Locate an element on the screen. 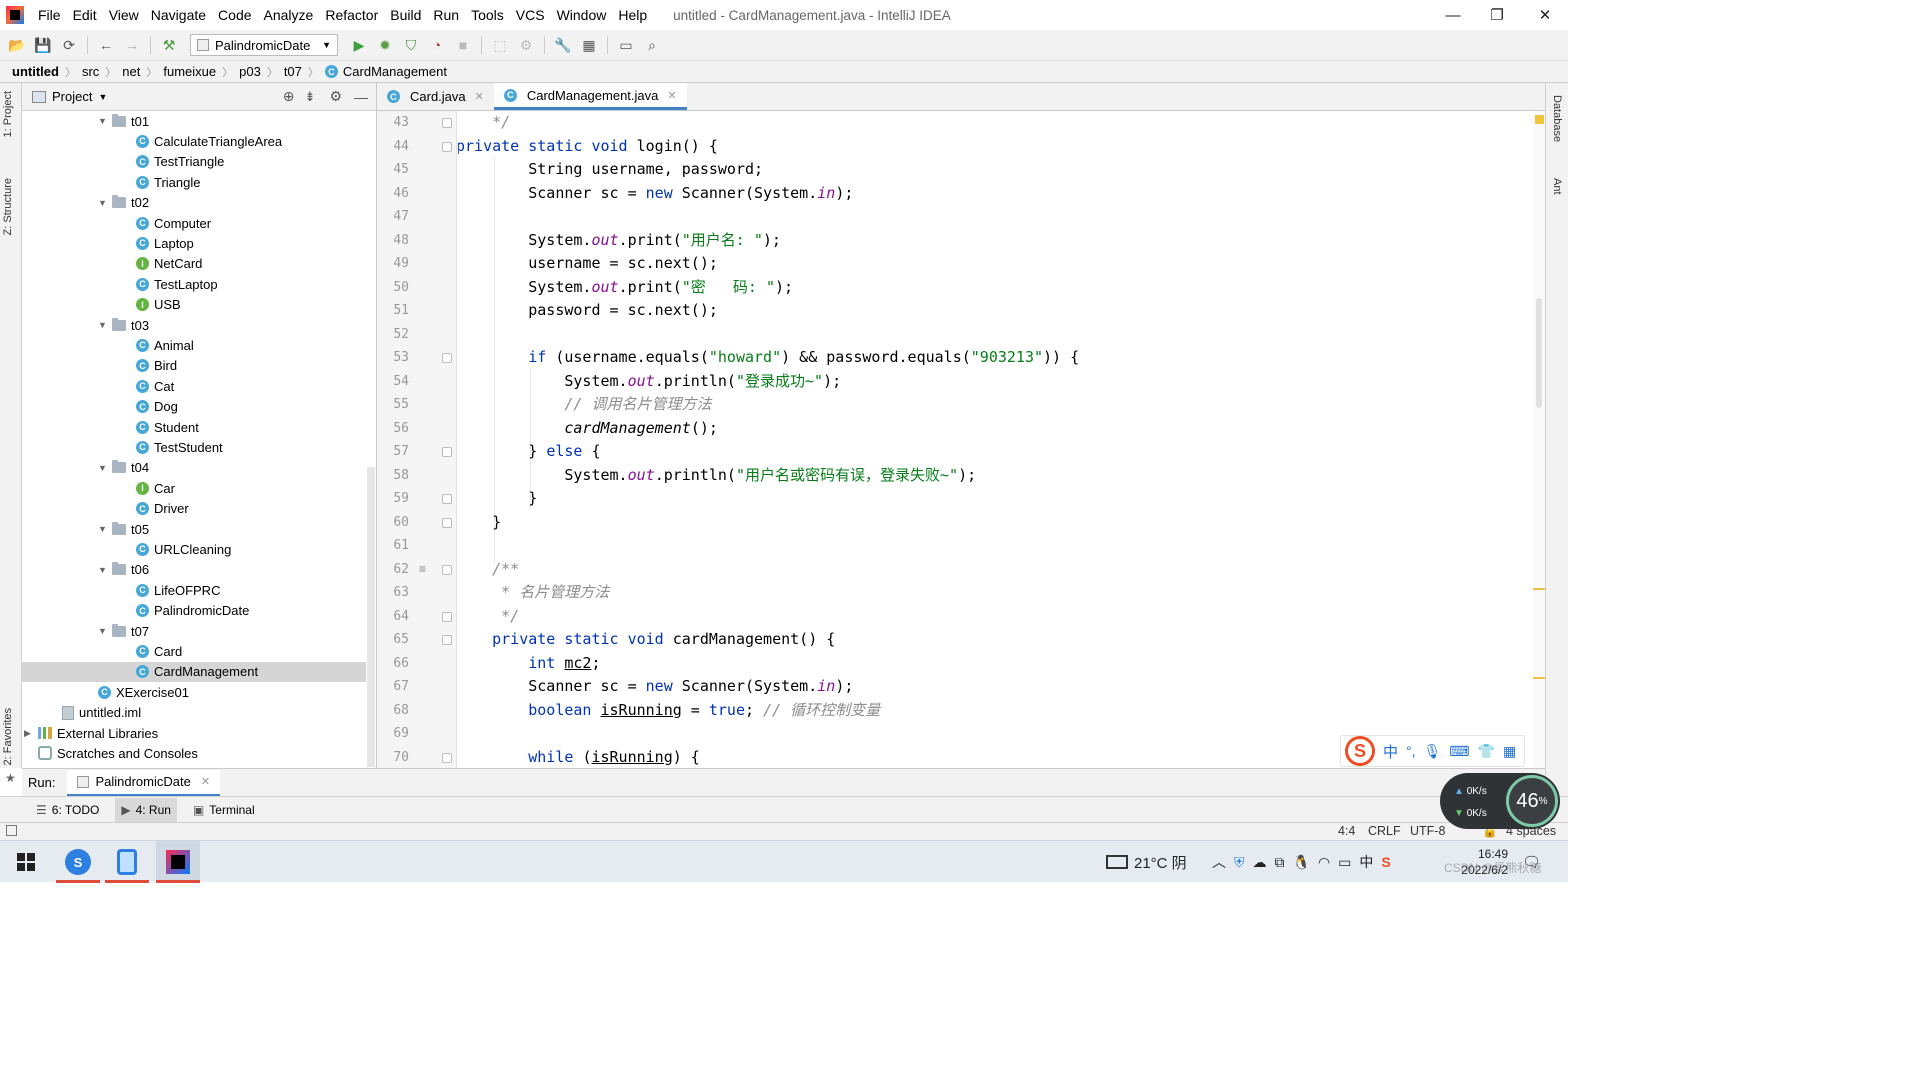  ime-language-toggle: 中 is located at coordinates (1390, 751).